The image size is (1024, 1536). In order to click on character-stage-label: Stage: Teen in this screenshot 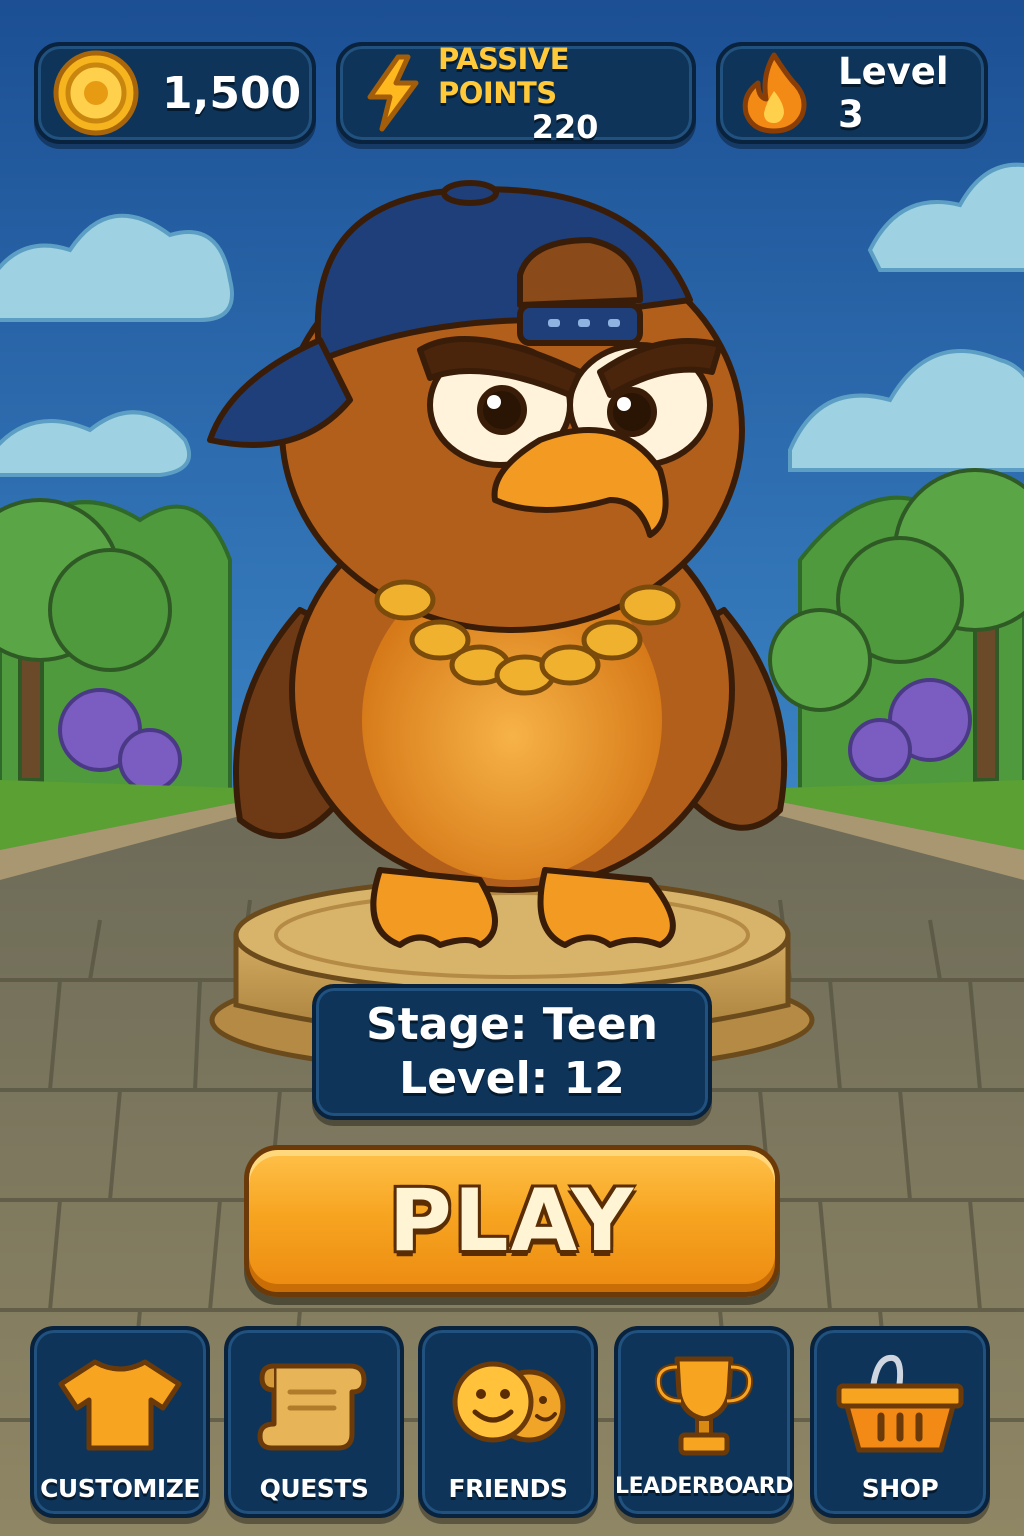, I will do `click(512, 1024)`.